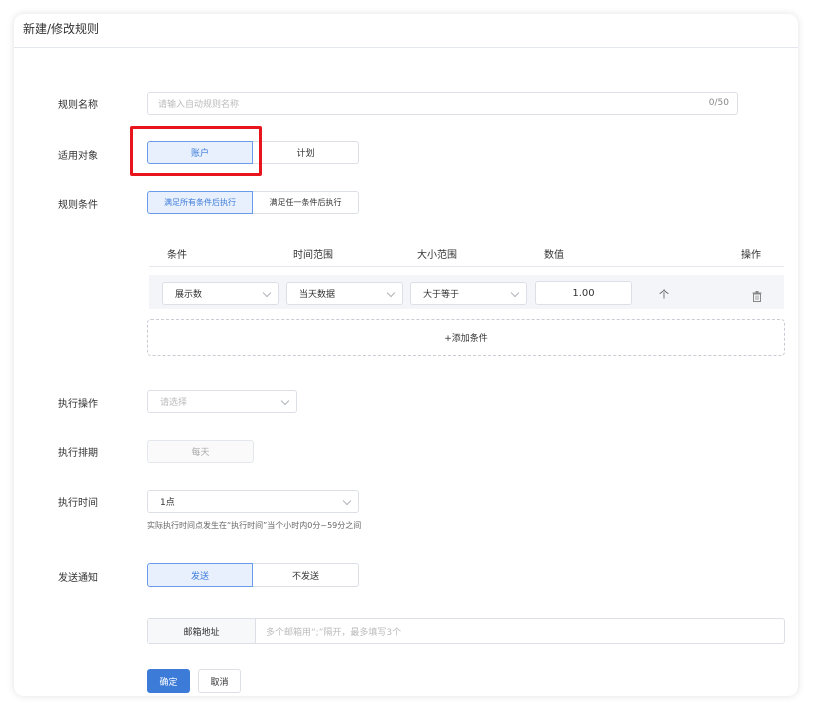 The width and height of the screenshot is (813, 711). Describe the element at coordinates (220, 293) in the screenshot. I see `condition-select: 展示数` at that location.